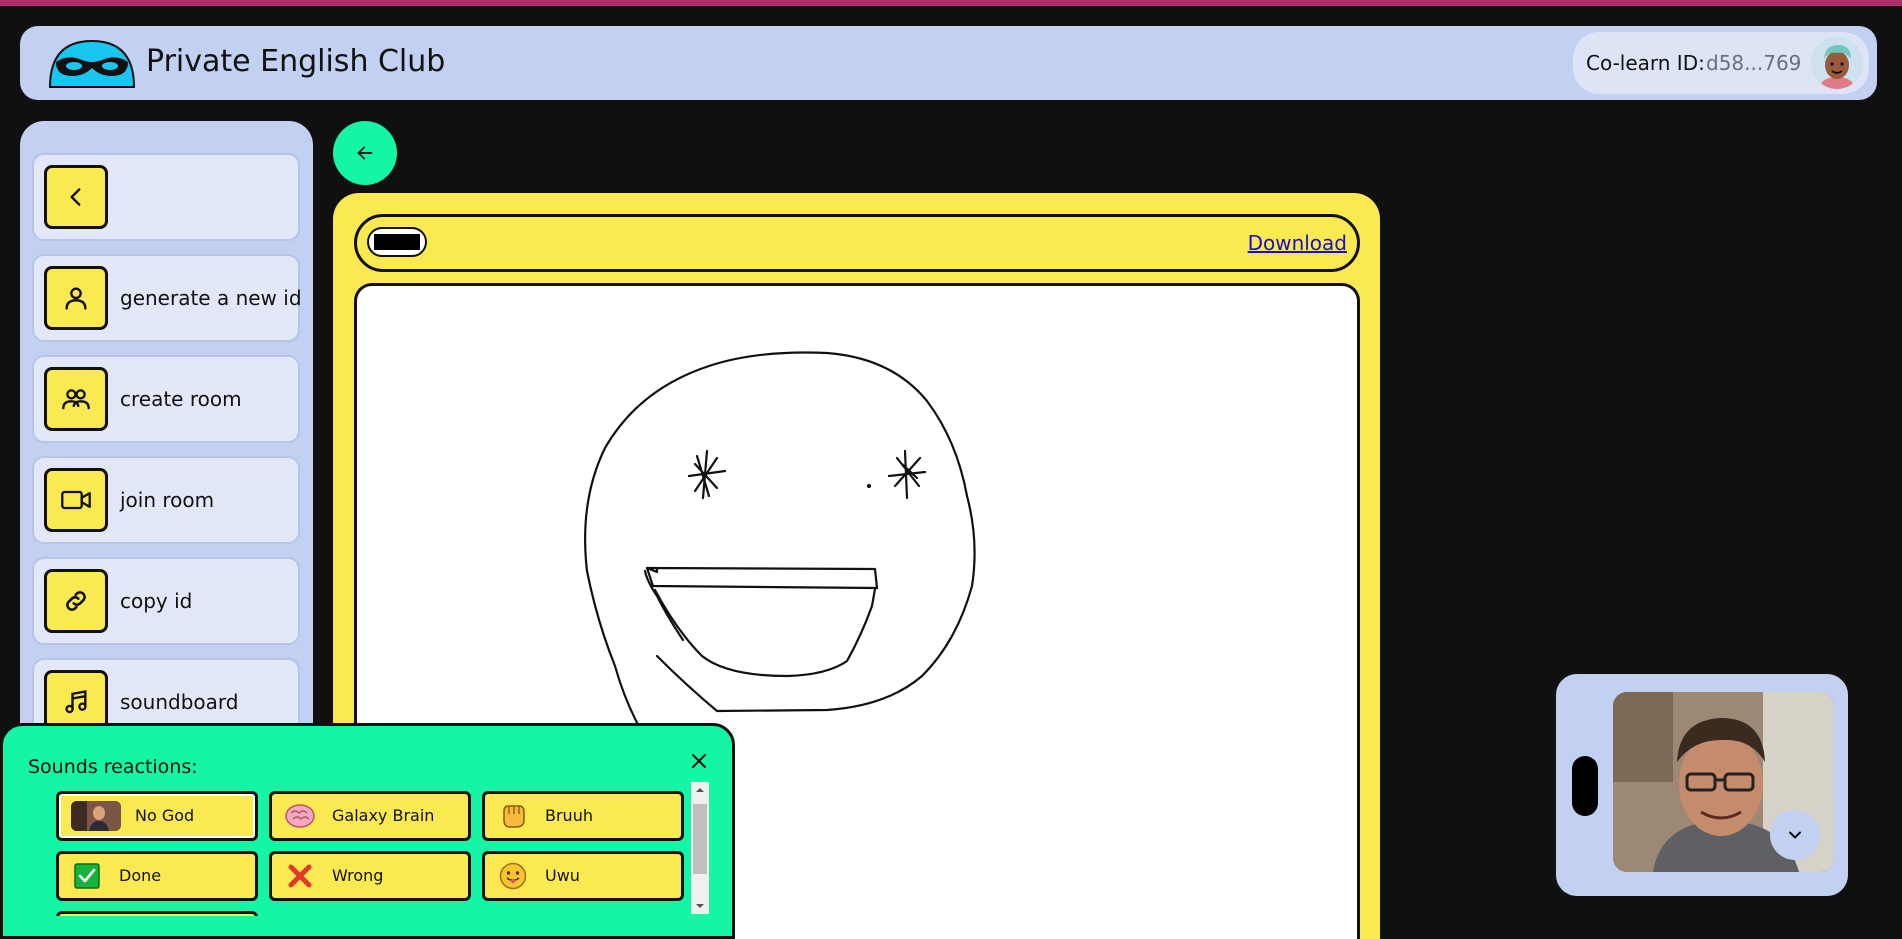 This screenshot has height=939, width=1902. Describe the element at coordinates (1837, 63) in the screenshot. I see `avatar` at that location.